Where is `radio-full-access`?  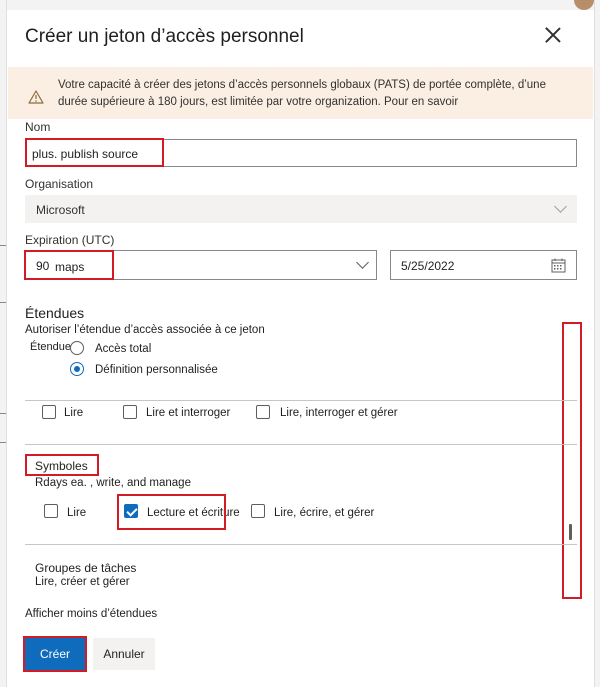 radio-full-access is located at coordinates (77, 348).